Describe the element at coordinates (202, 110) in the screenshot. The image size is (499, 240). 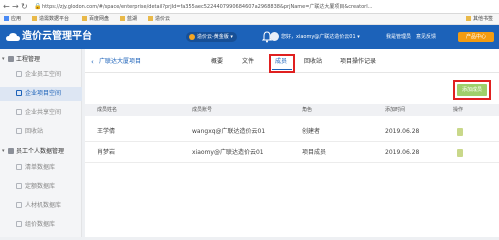
I see `col-member-account: 成员账号` at that location.